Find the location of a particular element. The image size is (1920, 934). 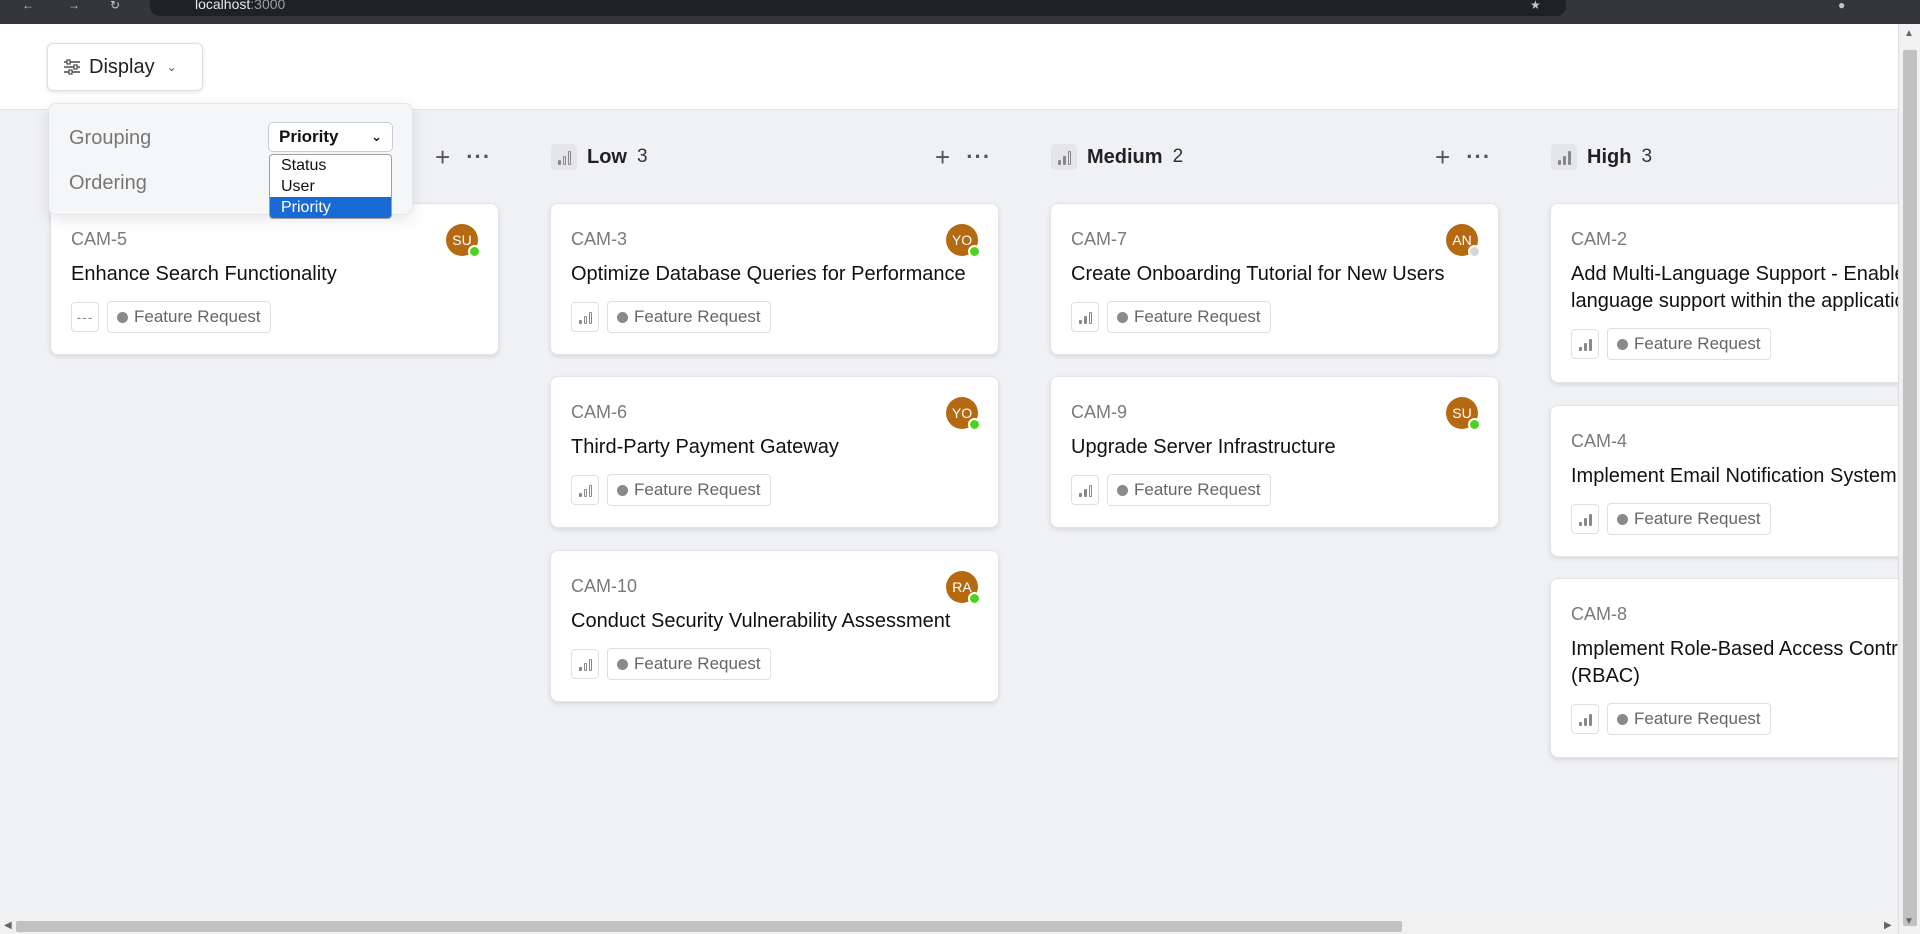

option-priority: Priority is located at coordinates (330, 207).